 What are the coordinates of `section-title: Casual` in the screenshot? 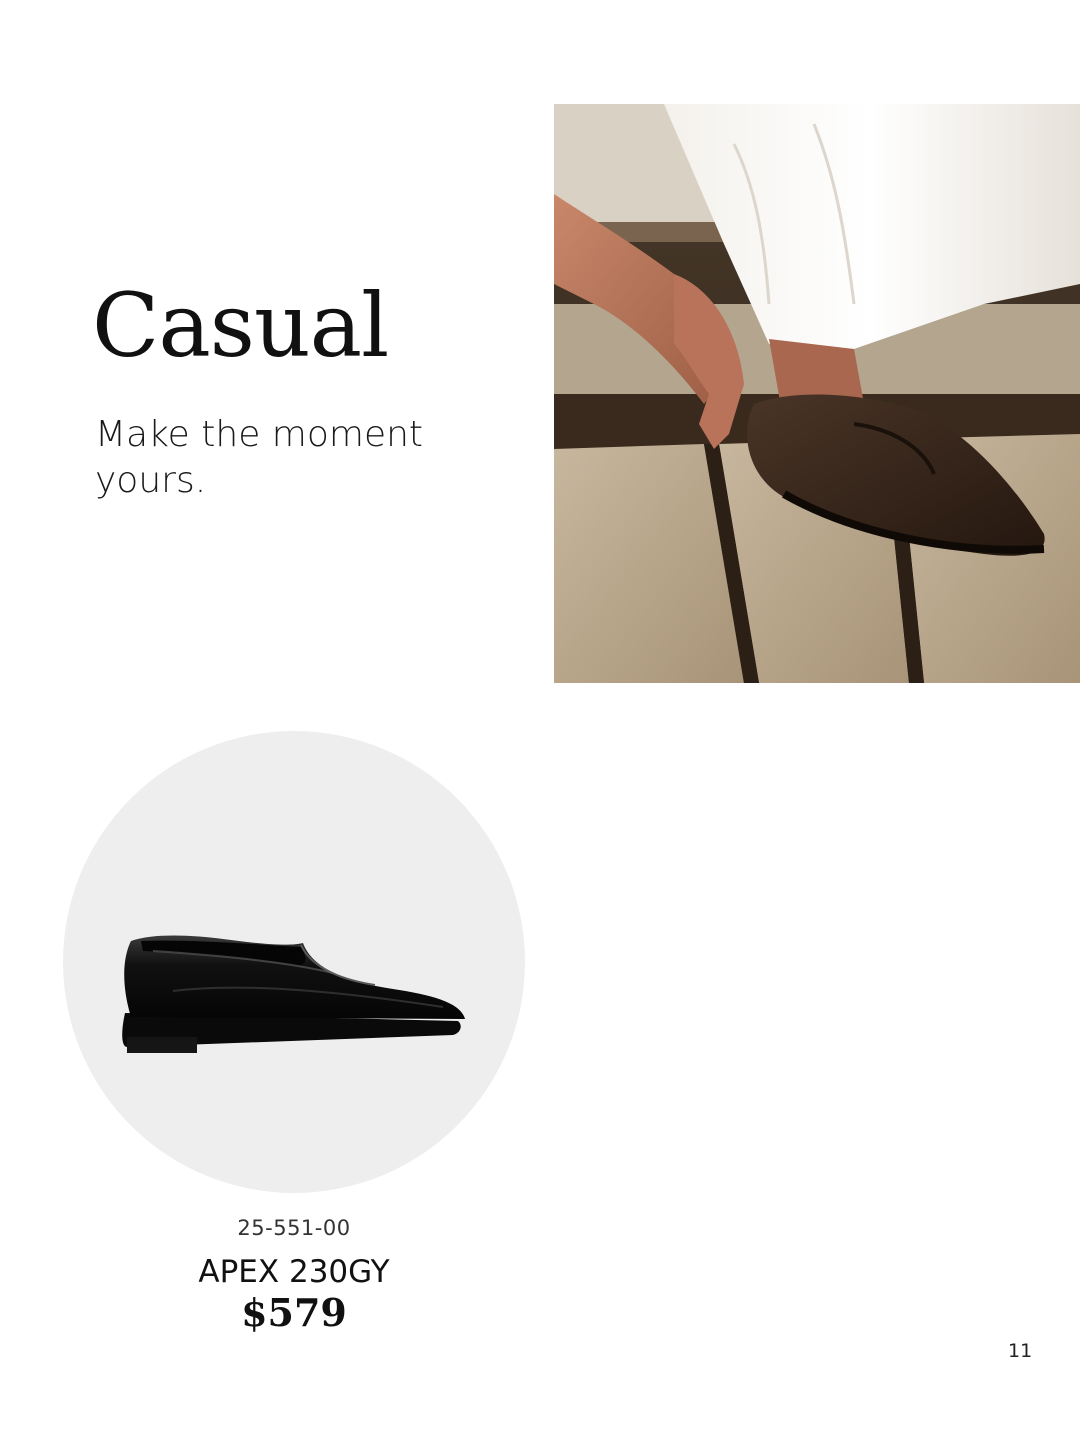 It's located at (240, 325).